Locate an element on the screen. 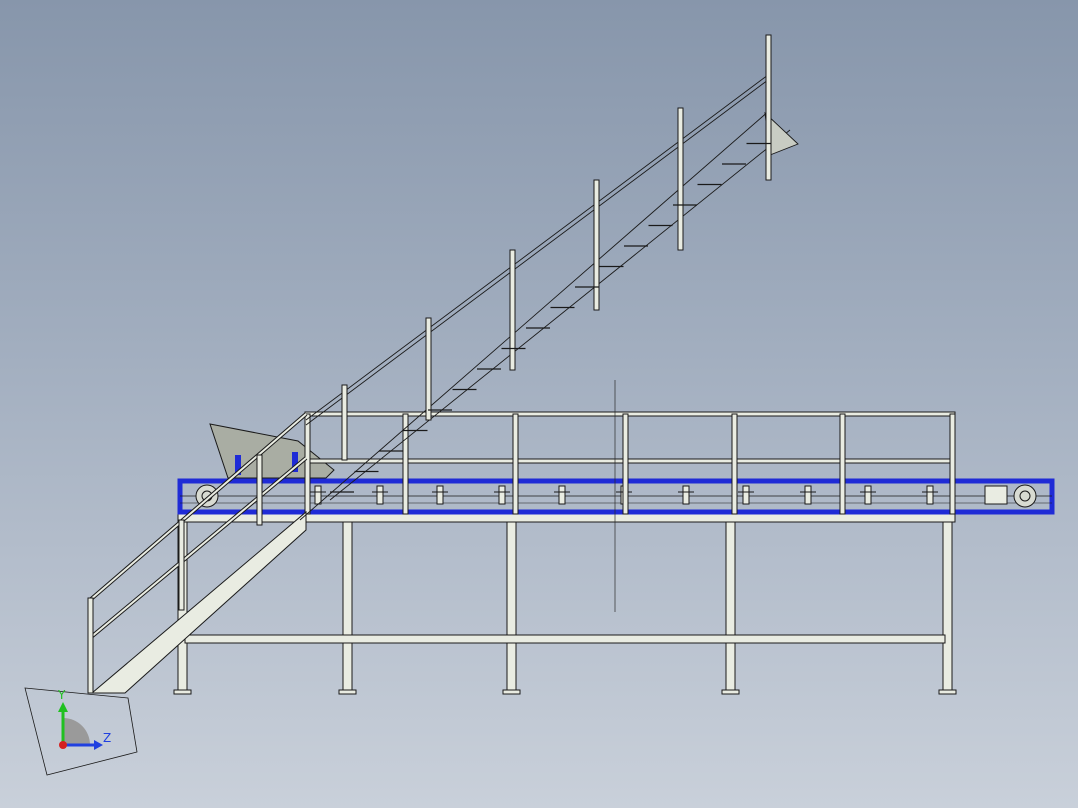 This screenshot has height=808, width=1078. platform-beam is located at coordinates (566, 518).